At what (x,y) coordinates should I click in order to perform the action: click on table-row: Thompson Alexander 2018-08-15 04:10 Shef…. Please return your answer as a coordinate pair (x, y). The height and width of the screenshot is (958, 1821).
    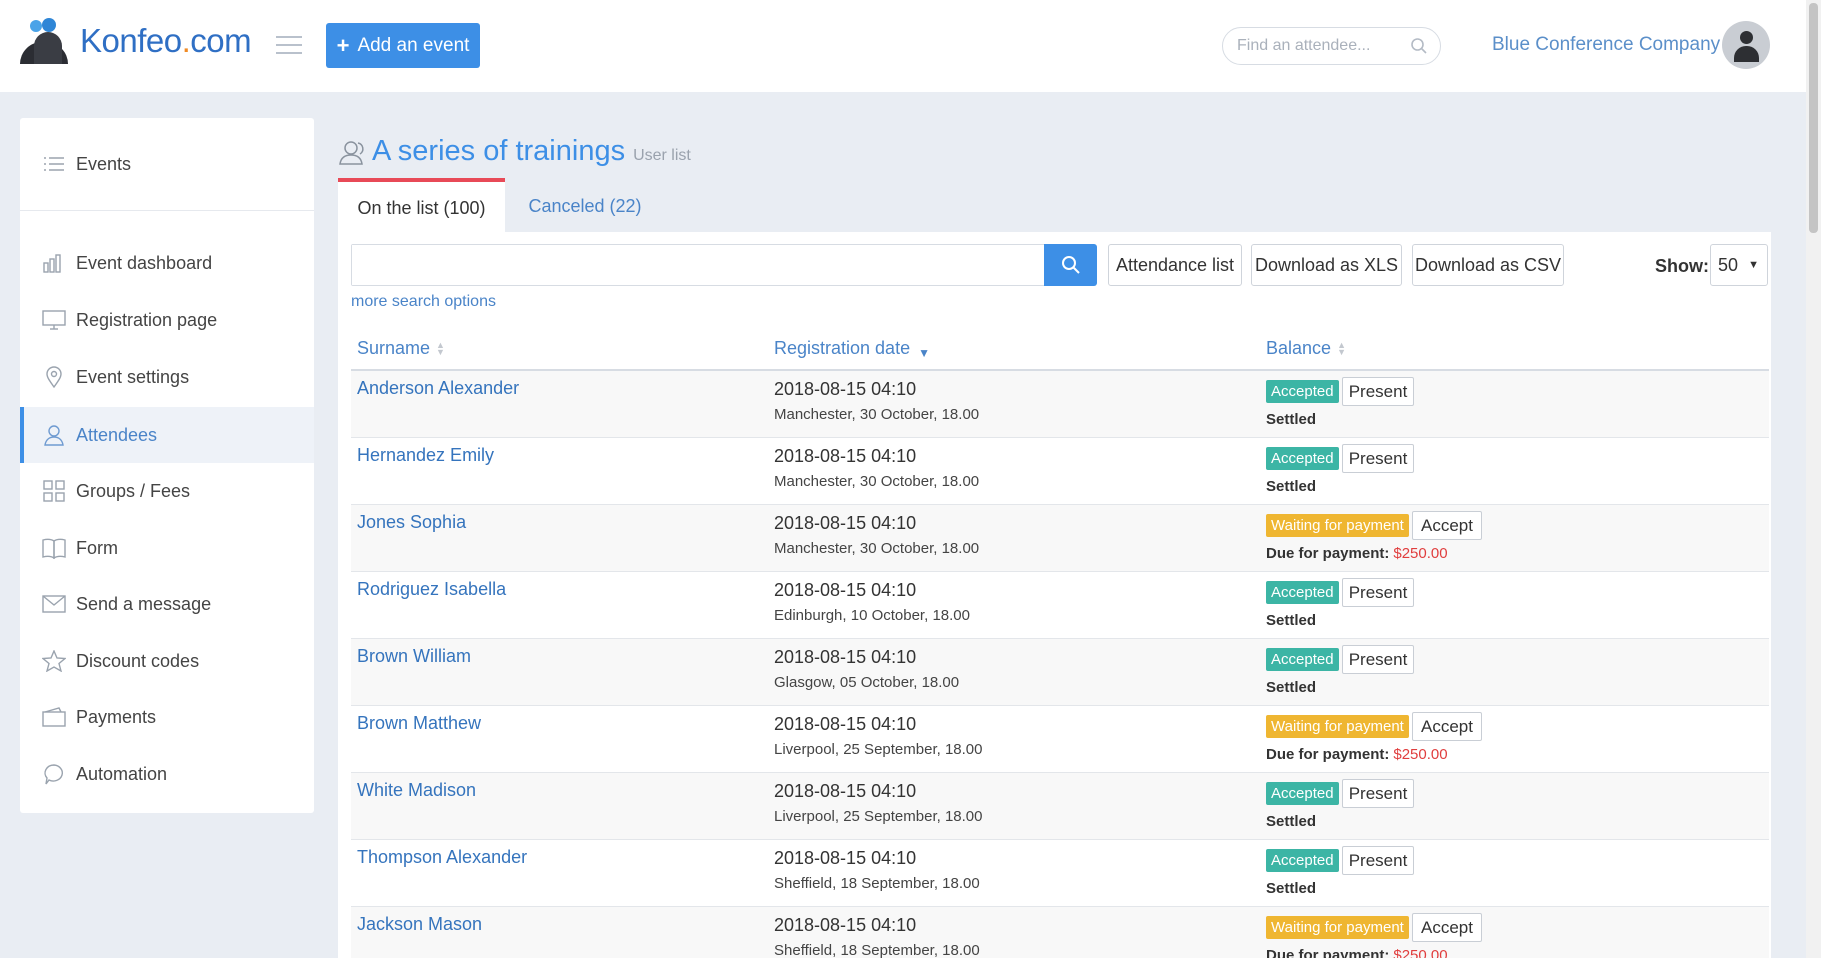
    Looking at the image, I should click on (1060, 873).